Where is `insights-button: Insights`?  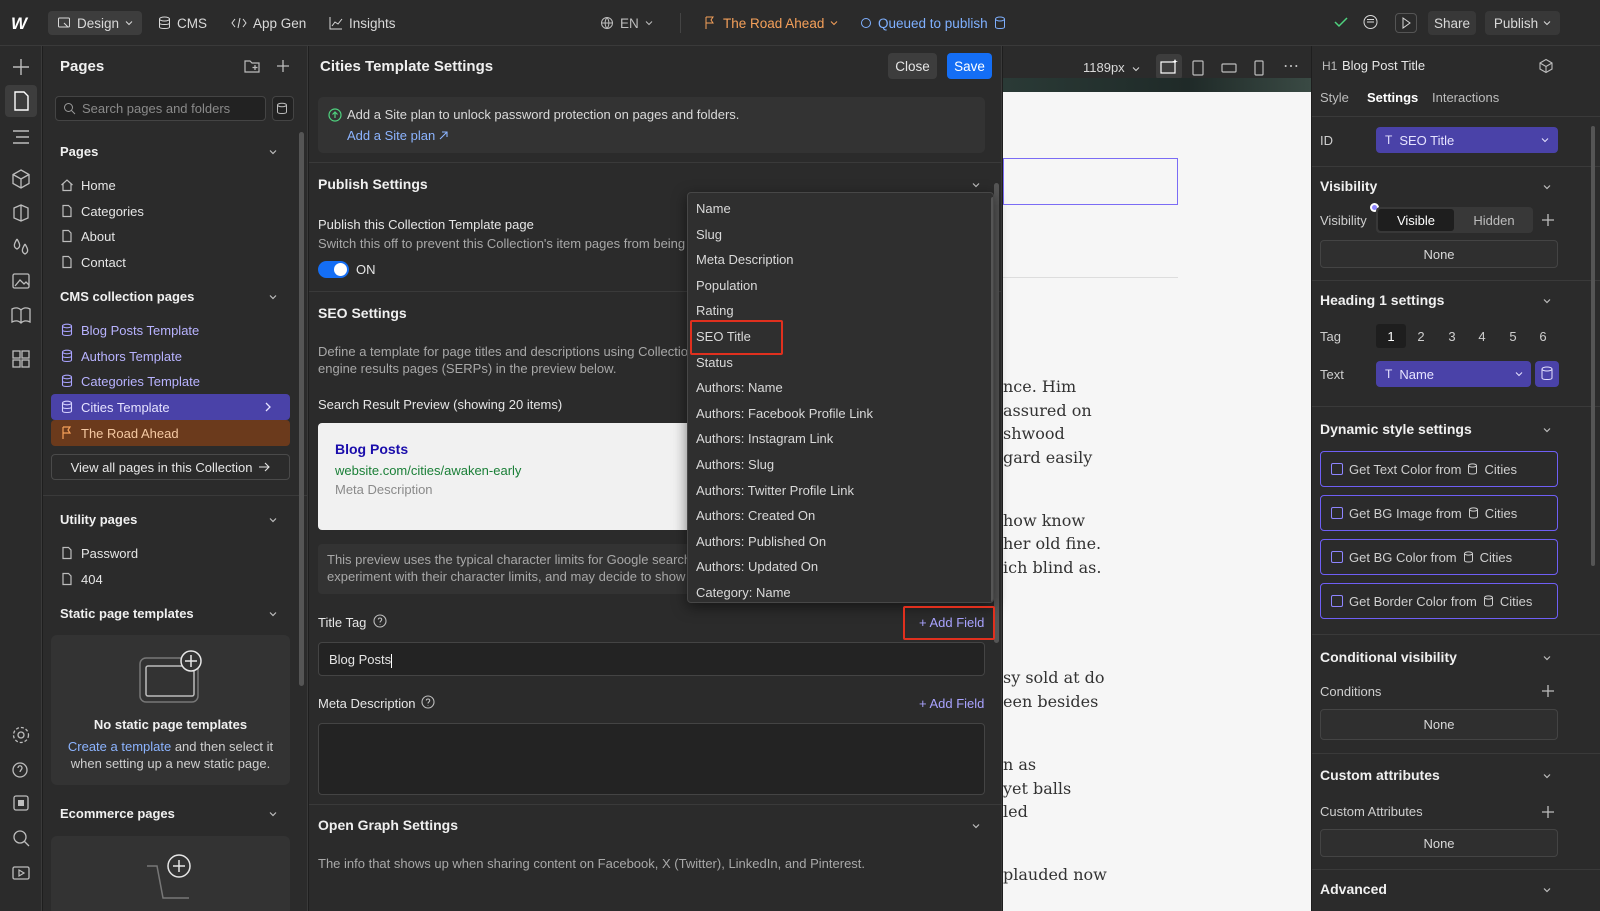 insights-button: Insights is located at coordinates (362, 23).